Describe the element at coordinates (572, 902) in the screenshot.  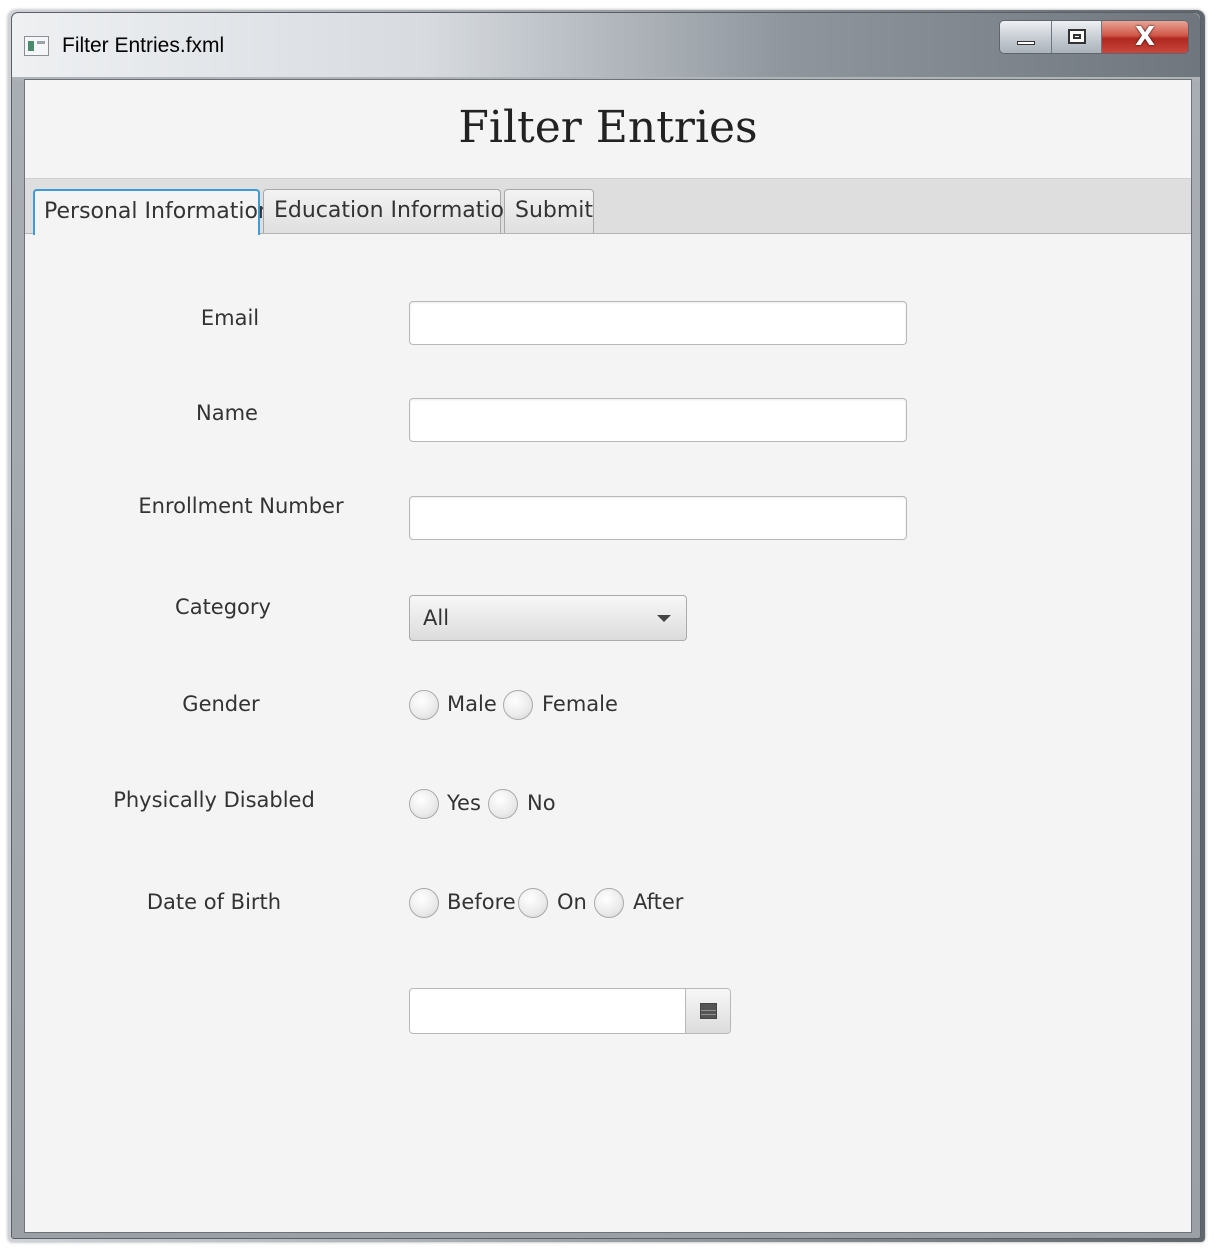
I see `dob-on-label: On` at that location.